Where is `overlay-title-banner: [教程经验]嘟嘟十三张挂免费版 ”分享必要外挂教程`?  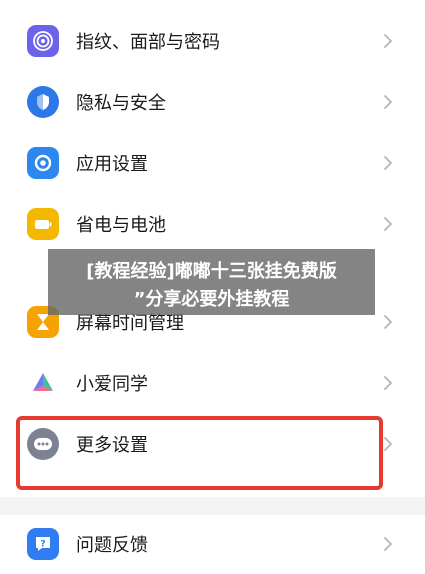
overlay-title-banner: [教程经验]嘟嘟十三张挂免费版 ”分享必要外挂教程 is located at coordinates (211, 282).